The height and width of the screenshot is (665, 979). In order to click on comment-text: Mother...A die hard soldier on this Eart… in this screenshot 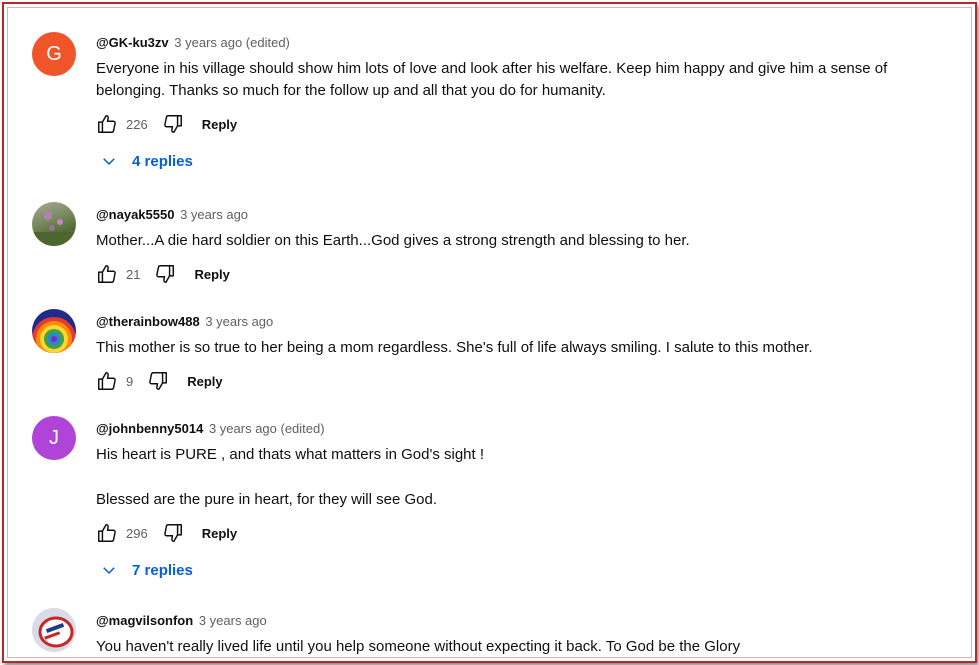, I will do `click(525, 241)`.